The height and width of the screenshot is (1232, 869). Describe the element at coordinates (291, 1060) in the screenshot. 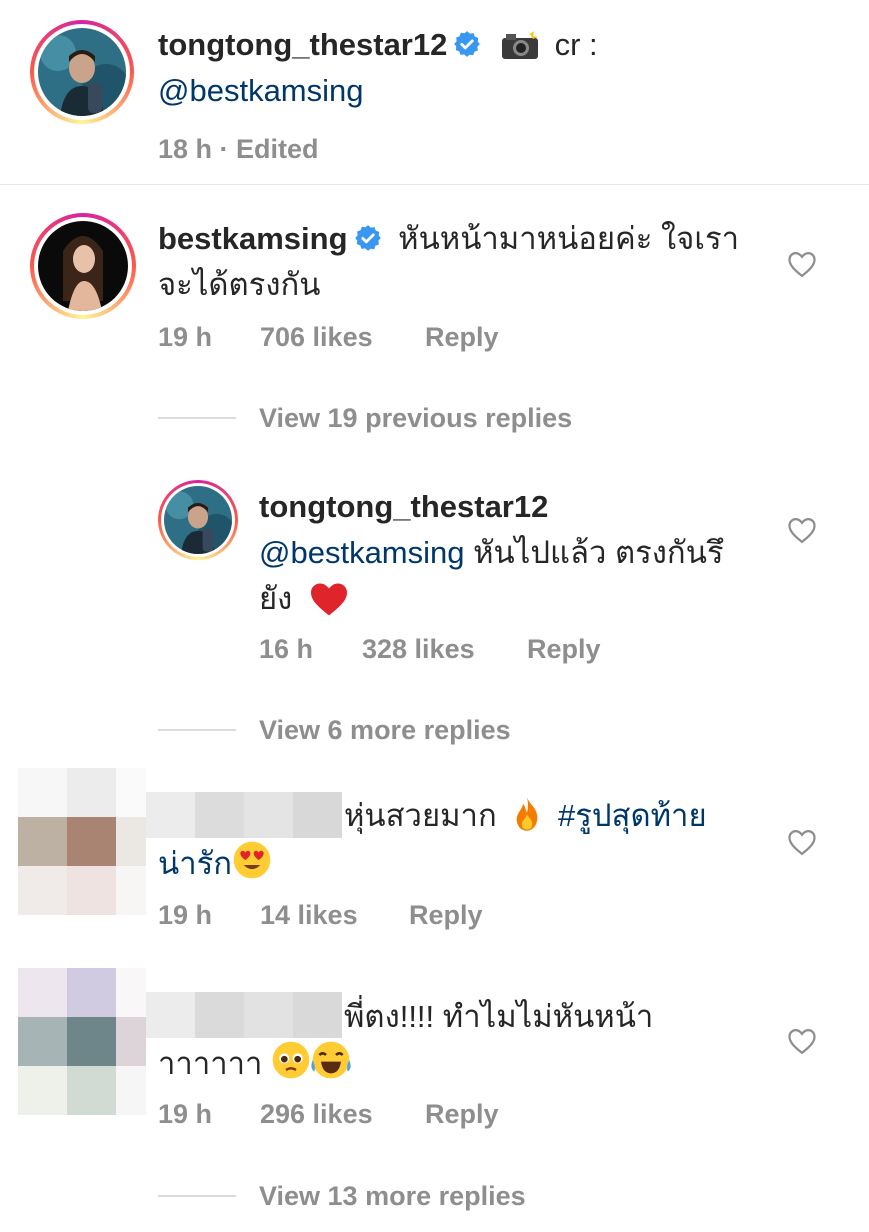

I see `pleading-face-emoji-icon` at that location.